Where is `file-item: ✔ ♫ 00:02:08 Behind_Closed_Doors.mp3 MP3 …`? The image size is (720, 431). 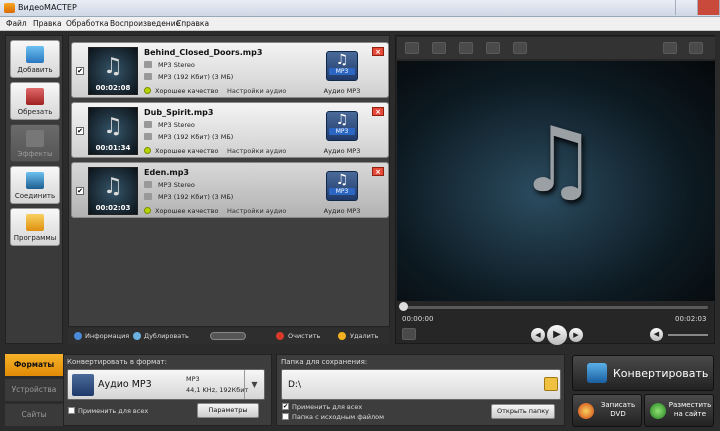
file-item: ✔ ♫ 00:02:08 Behind_Closed_Doors.mp3 MP3 … is located at coordinates (230, 70).